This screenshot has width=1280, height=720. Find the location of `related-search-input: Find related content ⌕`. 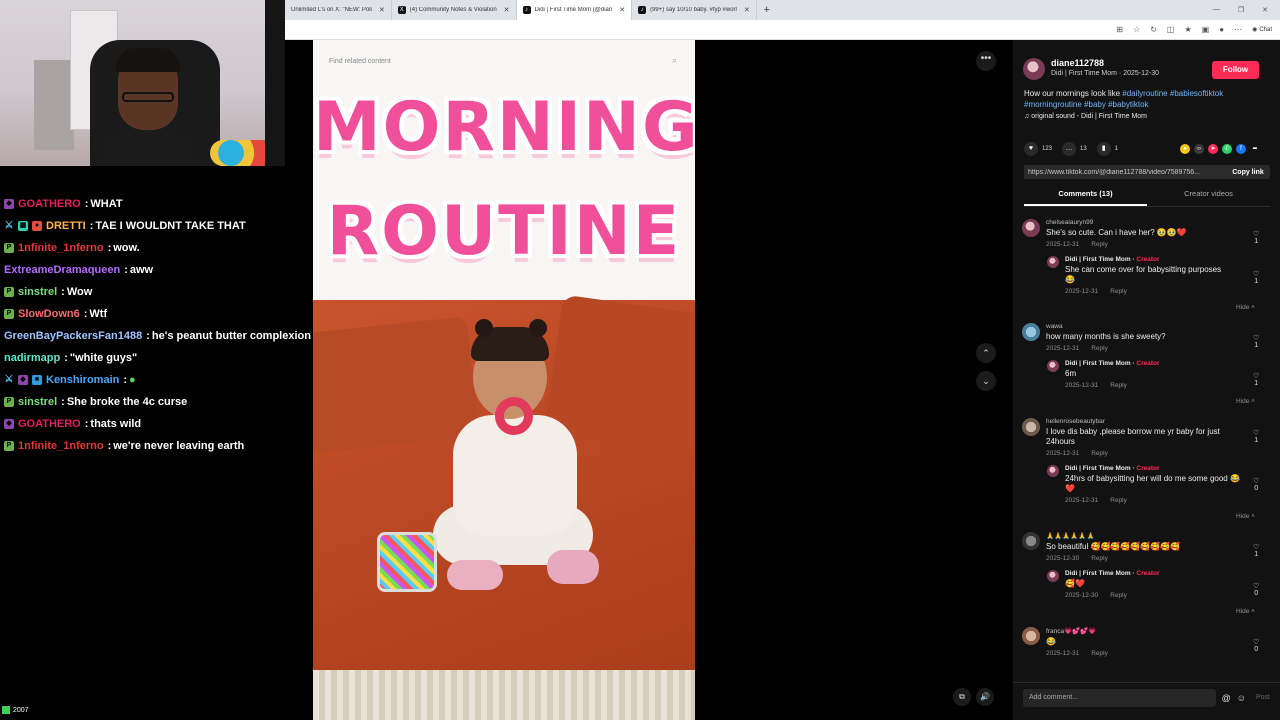

related-search-input: Find related content ⌕ is located at coordinates (503, 61).